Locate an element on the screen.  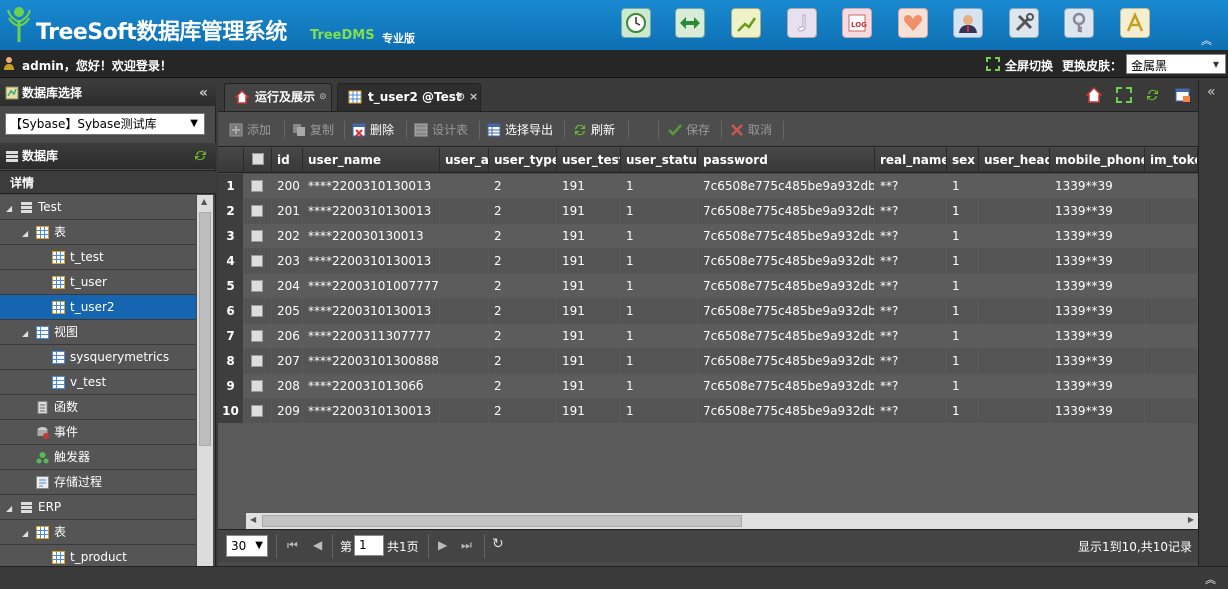
cell-user-name: ****22003101007777 is located at coordinates (371, 286).